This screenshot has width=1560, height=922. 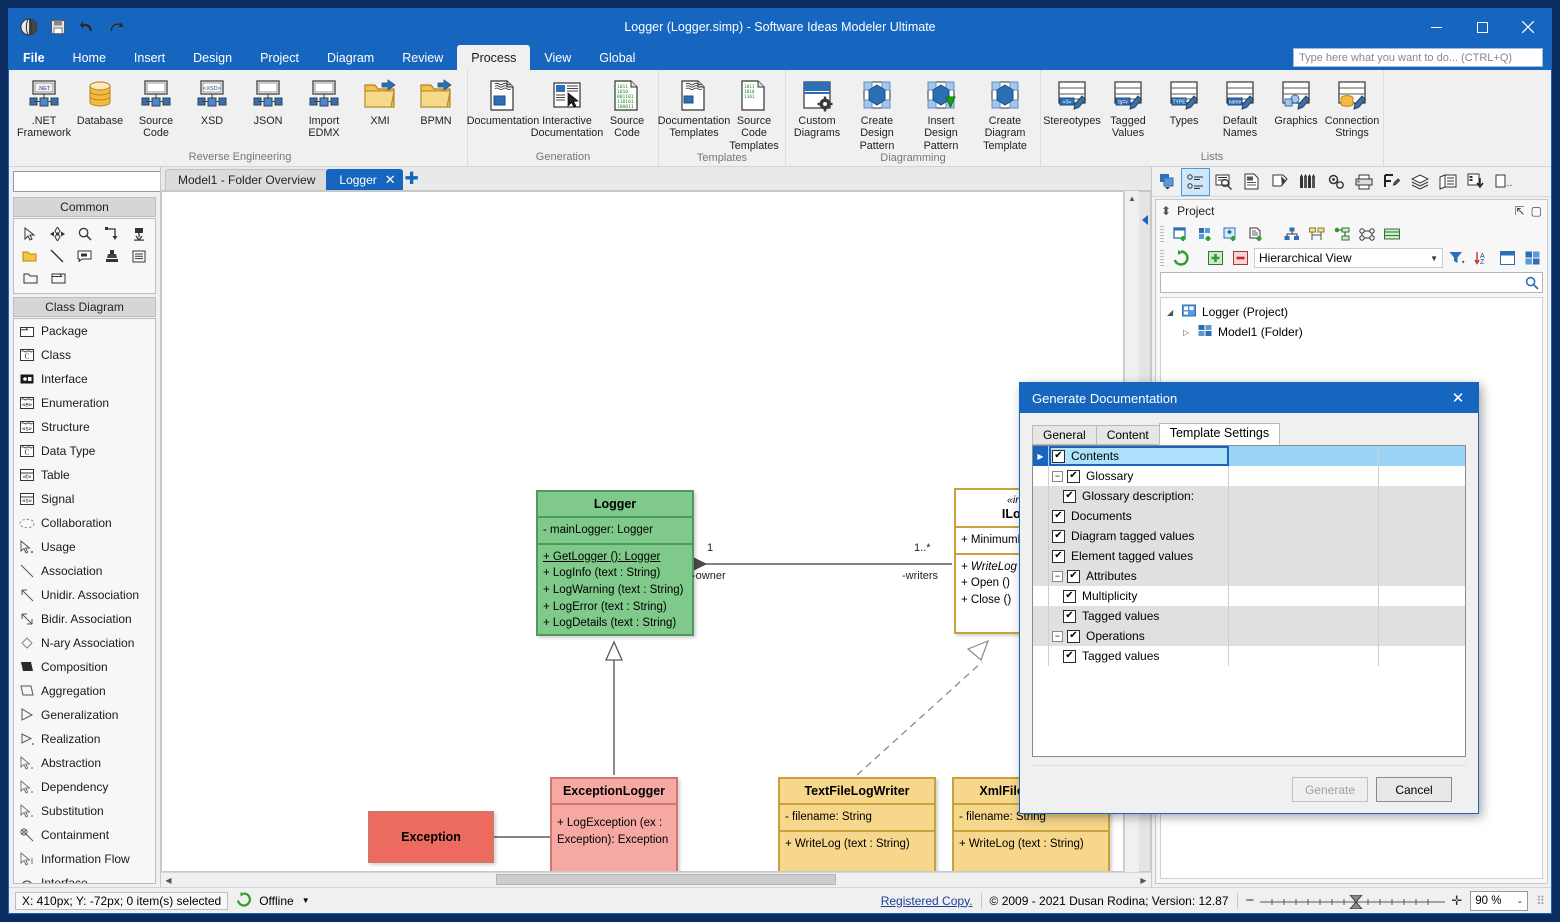 What do you see at coordinates (1249, 516) in the screenshot?
I see `template-settings-row: ✔ Documents` at bounding box center [1249, 516].